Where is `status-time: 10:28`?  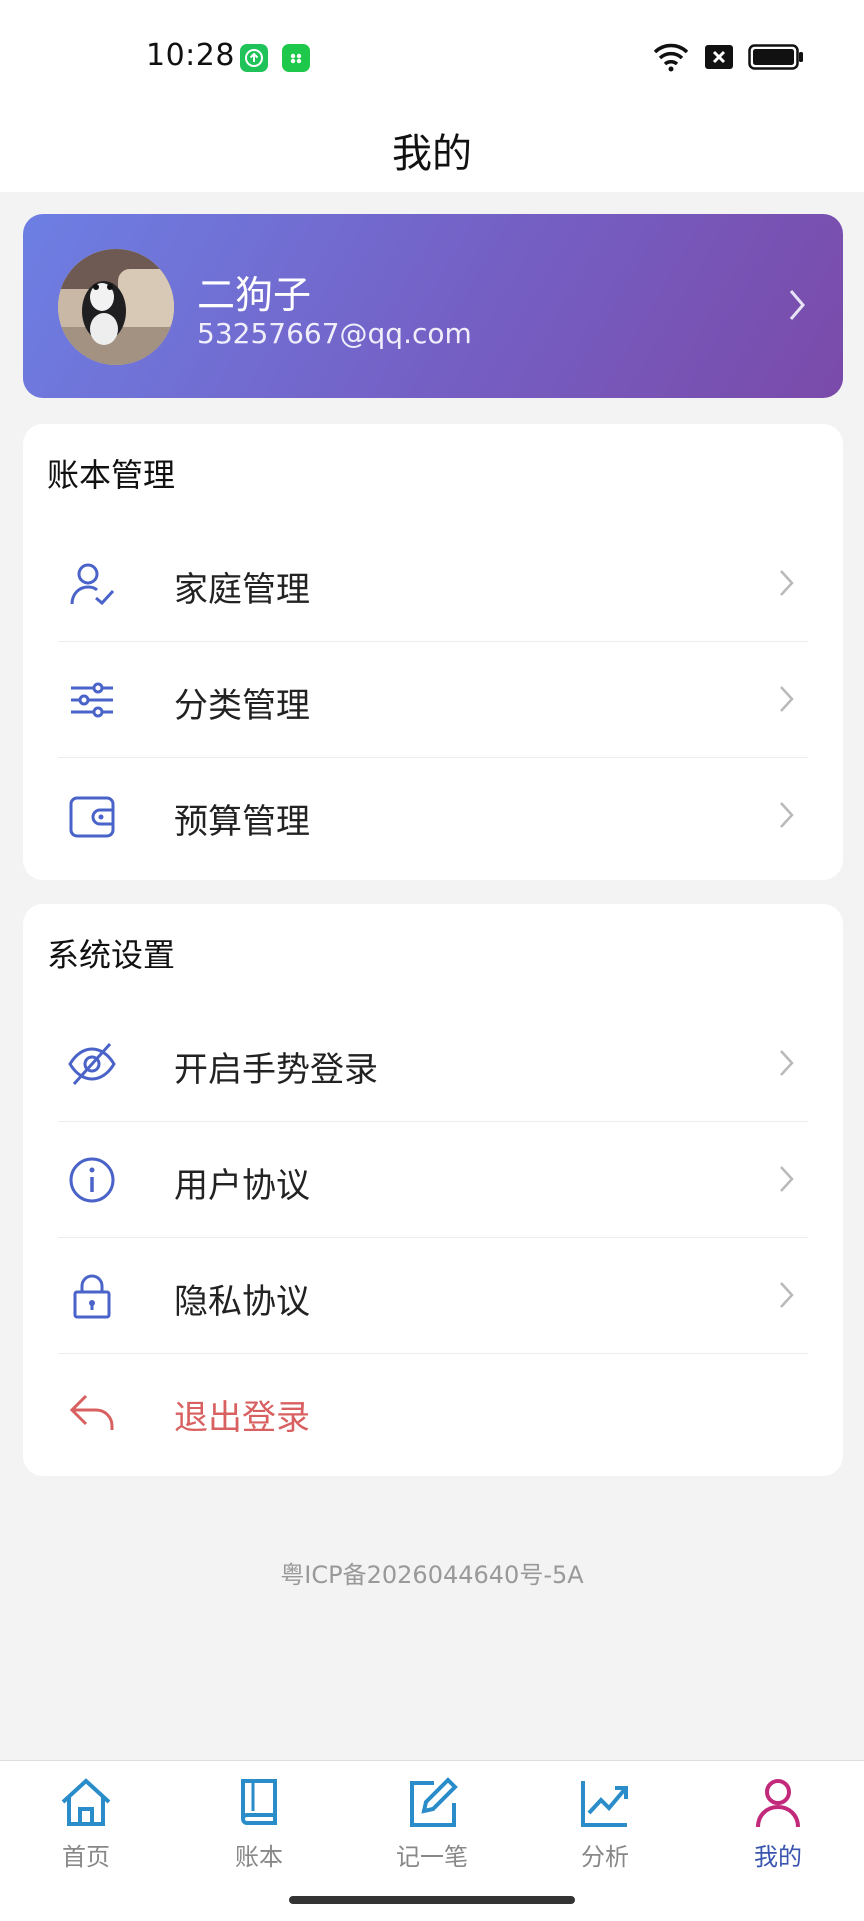 status-time: 10:28 is located at coordinates (190, 55).